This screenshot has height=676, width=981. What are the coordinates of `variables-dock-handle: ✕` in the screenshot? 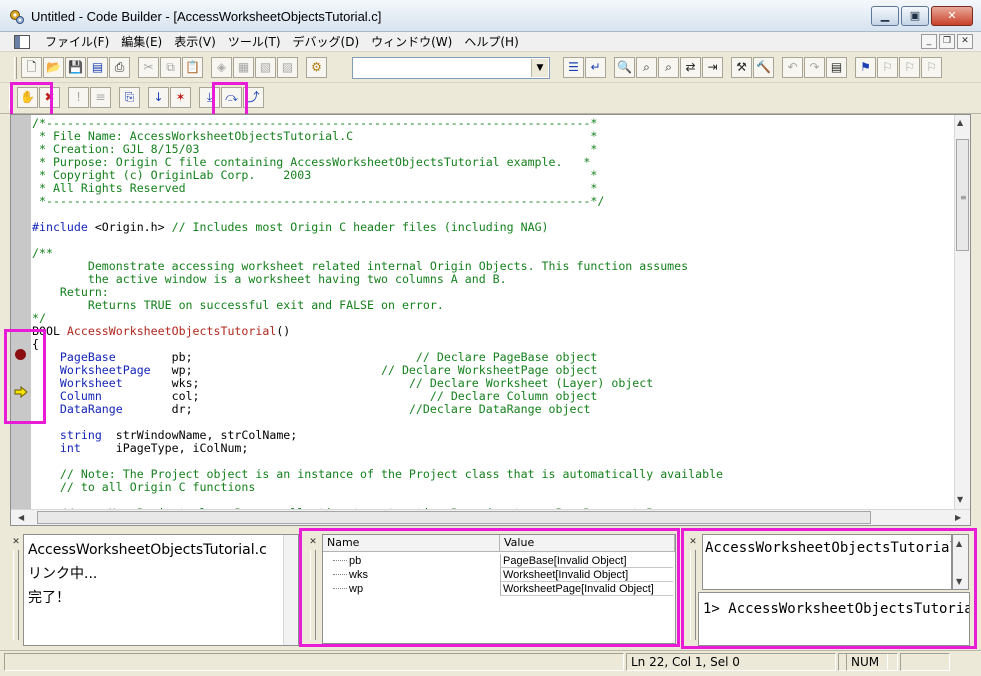 It's located at (313, 591).